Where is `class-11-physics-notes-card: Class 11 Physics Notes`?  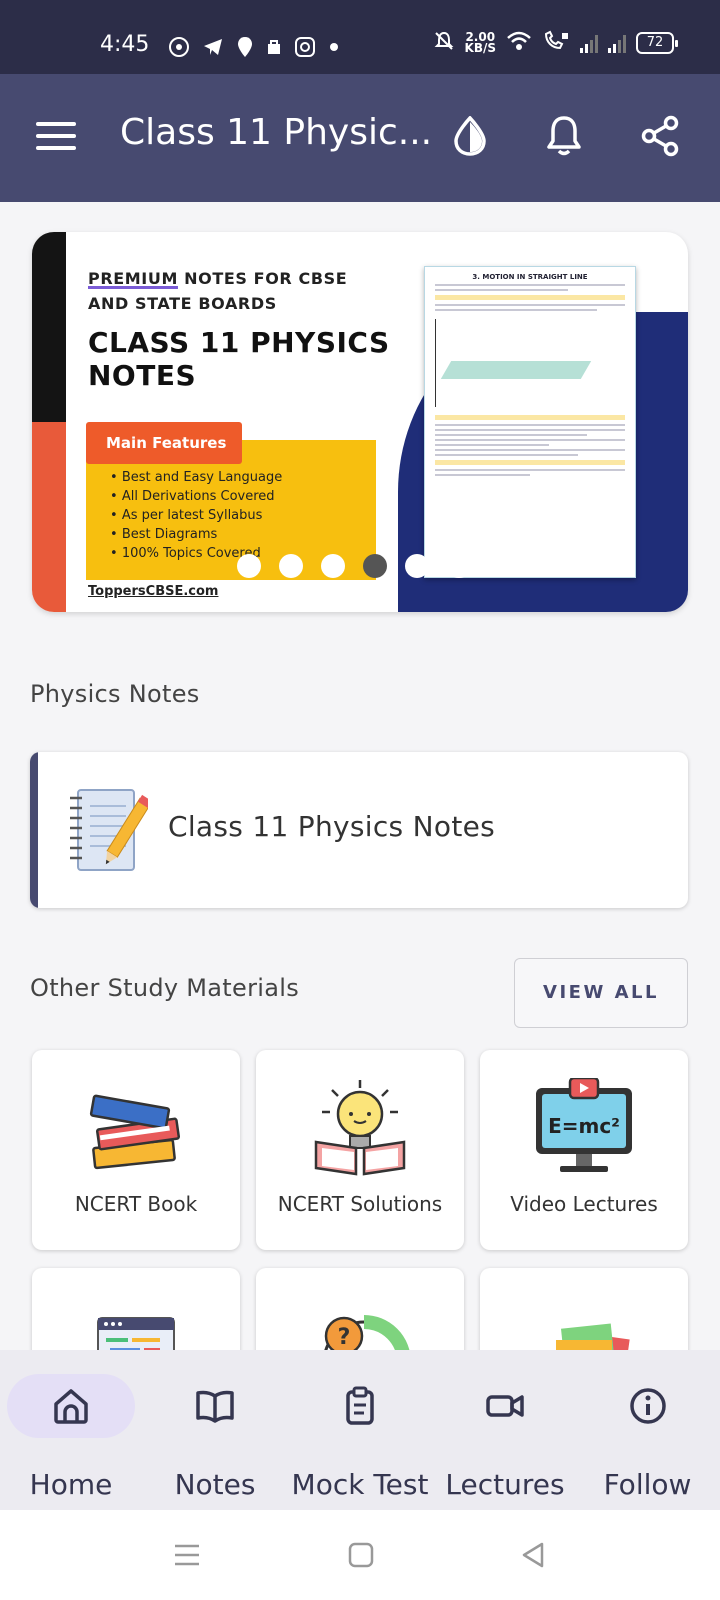
class-11-physics-notes-card: Class 11 Physics Notes is located at coordinates (359, 830).